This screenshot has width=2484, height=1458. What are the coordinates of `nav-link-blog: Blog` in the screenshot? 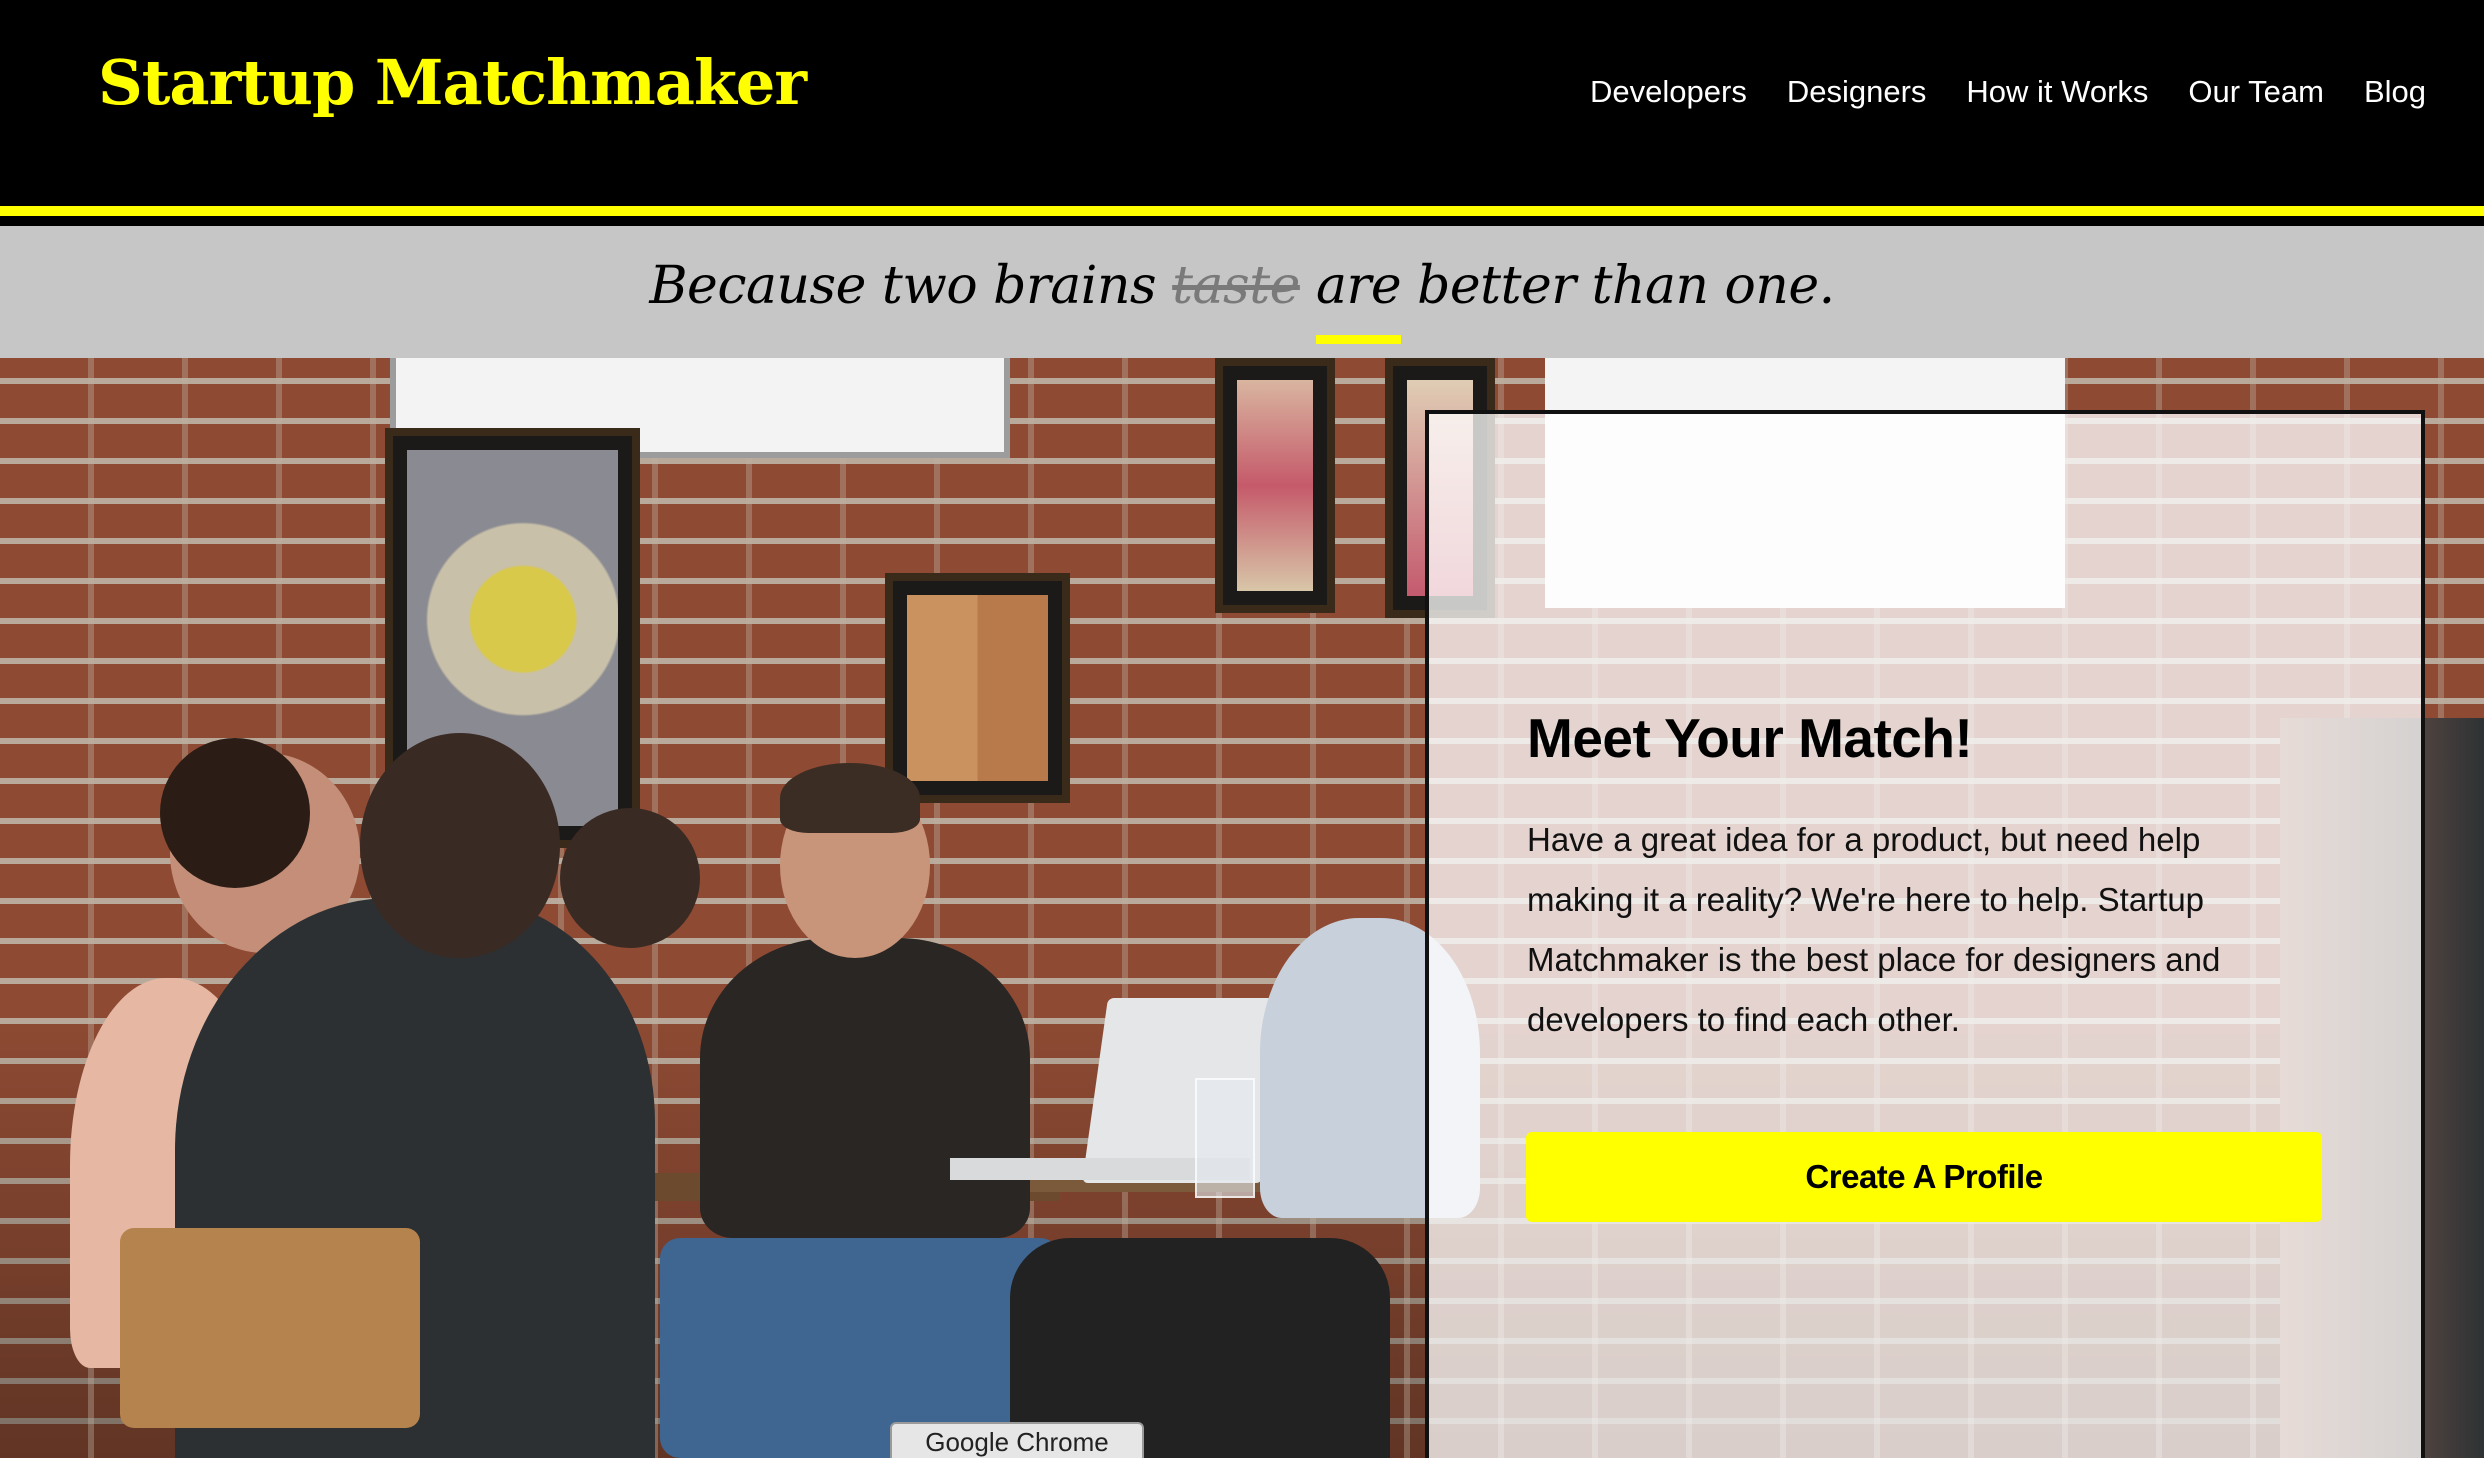 It's located at (2395, 92).